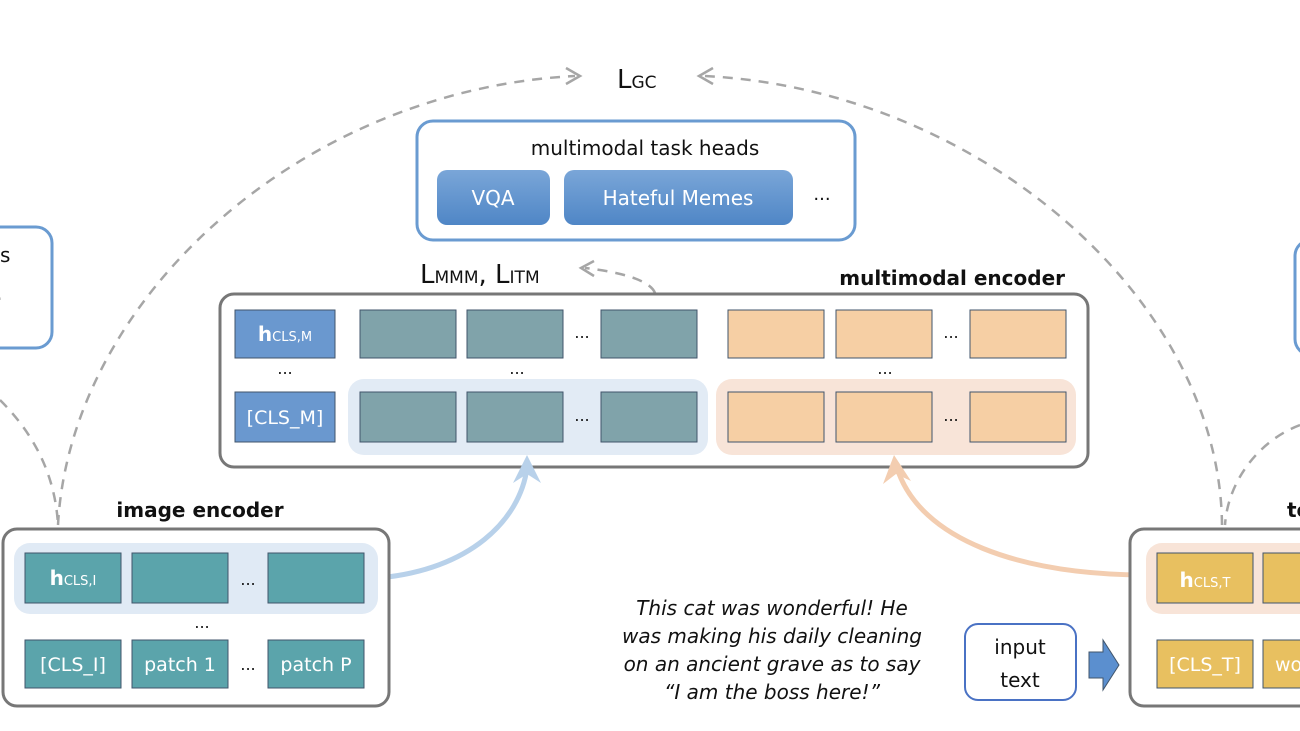 The width and height of the screenshot is (1300, 731). What do you see at coordinates (952, 278) in the screenshot?
I see `multimodal-encoder-title: multimodal encoder` at bounding box center [952, 278].